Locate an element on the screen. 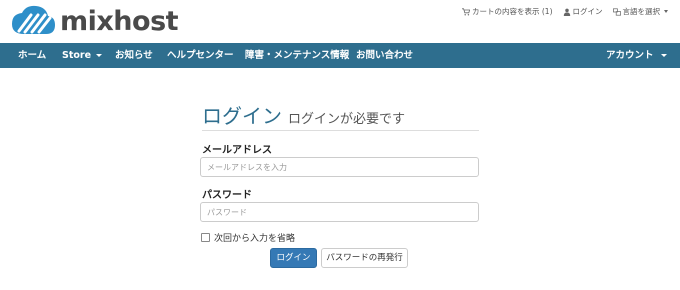 The height and width of the screenshot is (290, 680). password-label: パスワード is located at coordinates (227, 195).